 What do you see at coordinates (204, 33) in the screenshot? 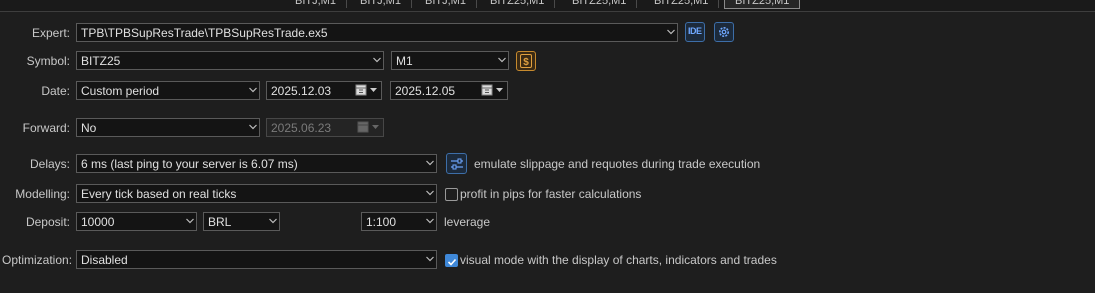
I see `expert-value: TPB\TPBSupResTrade\TPBSupResTrade.ex5` at bounding box center [204, 33].